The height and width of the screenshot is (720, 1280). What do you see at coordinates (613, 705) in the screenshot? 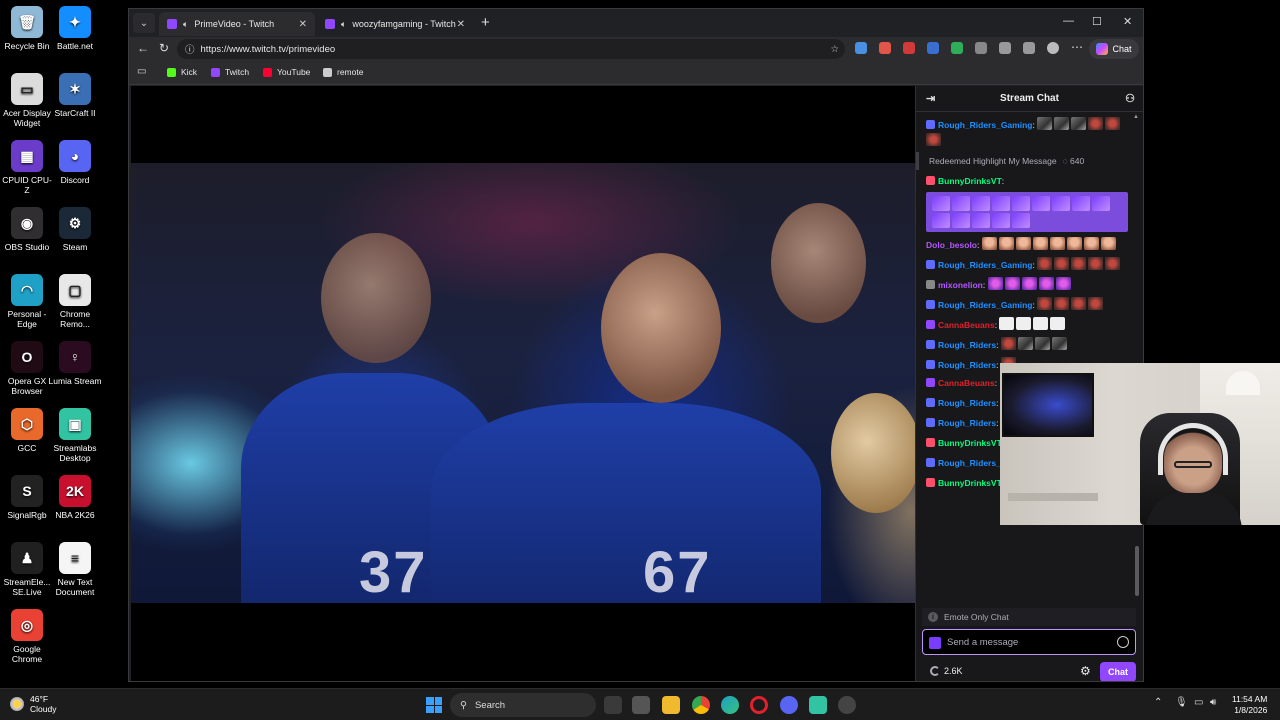
I see `task-view-icon` at bounding box center [613, 705].